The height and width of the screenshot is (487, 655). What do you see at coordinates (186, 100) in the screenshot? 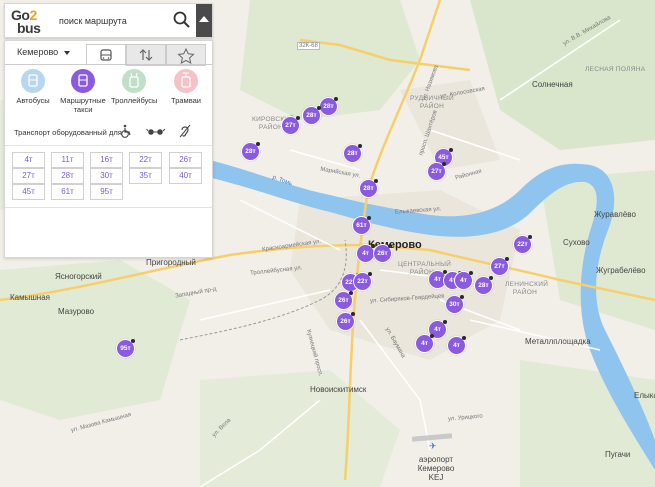
I see `transport-type-label: Трамваи` at bounding box center [186, 100].